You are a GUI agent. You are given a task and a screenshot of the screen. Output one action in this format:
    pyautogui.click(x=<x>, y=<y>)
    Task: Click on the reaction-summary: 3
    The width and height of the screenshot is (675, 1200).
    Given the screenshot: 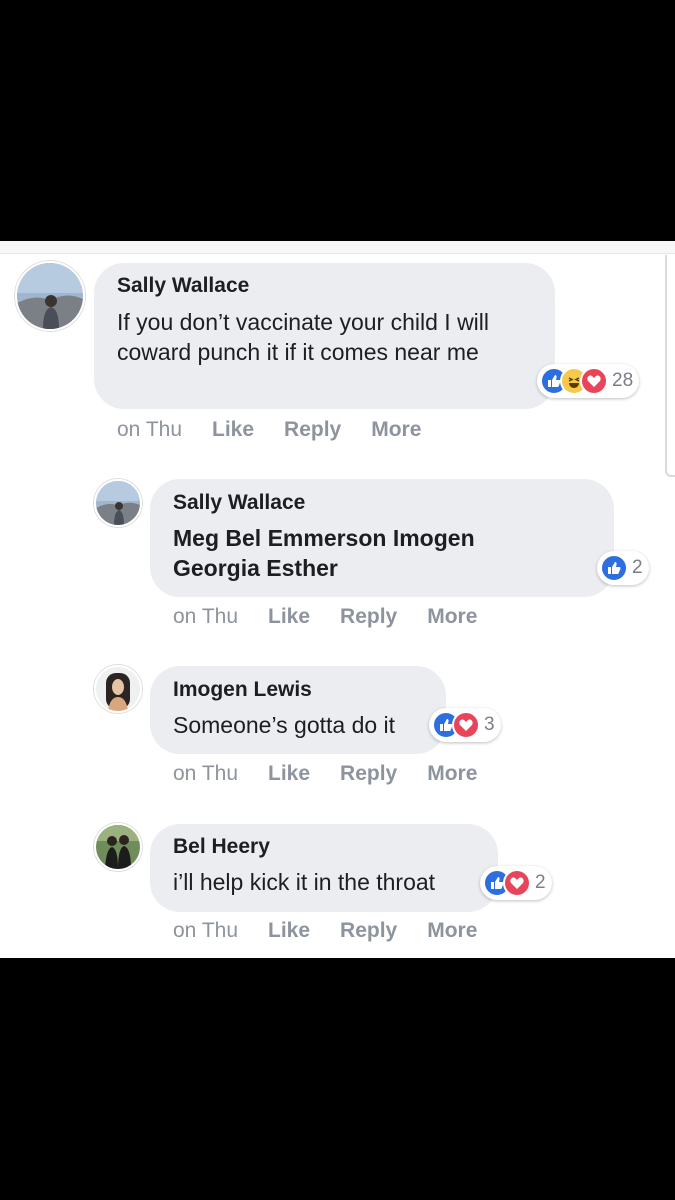 What is the action you would take?
    pyautogui.click(x=465, y=725)
    